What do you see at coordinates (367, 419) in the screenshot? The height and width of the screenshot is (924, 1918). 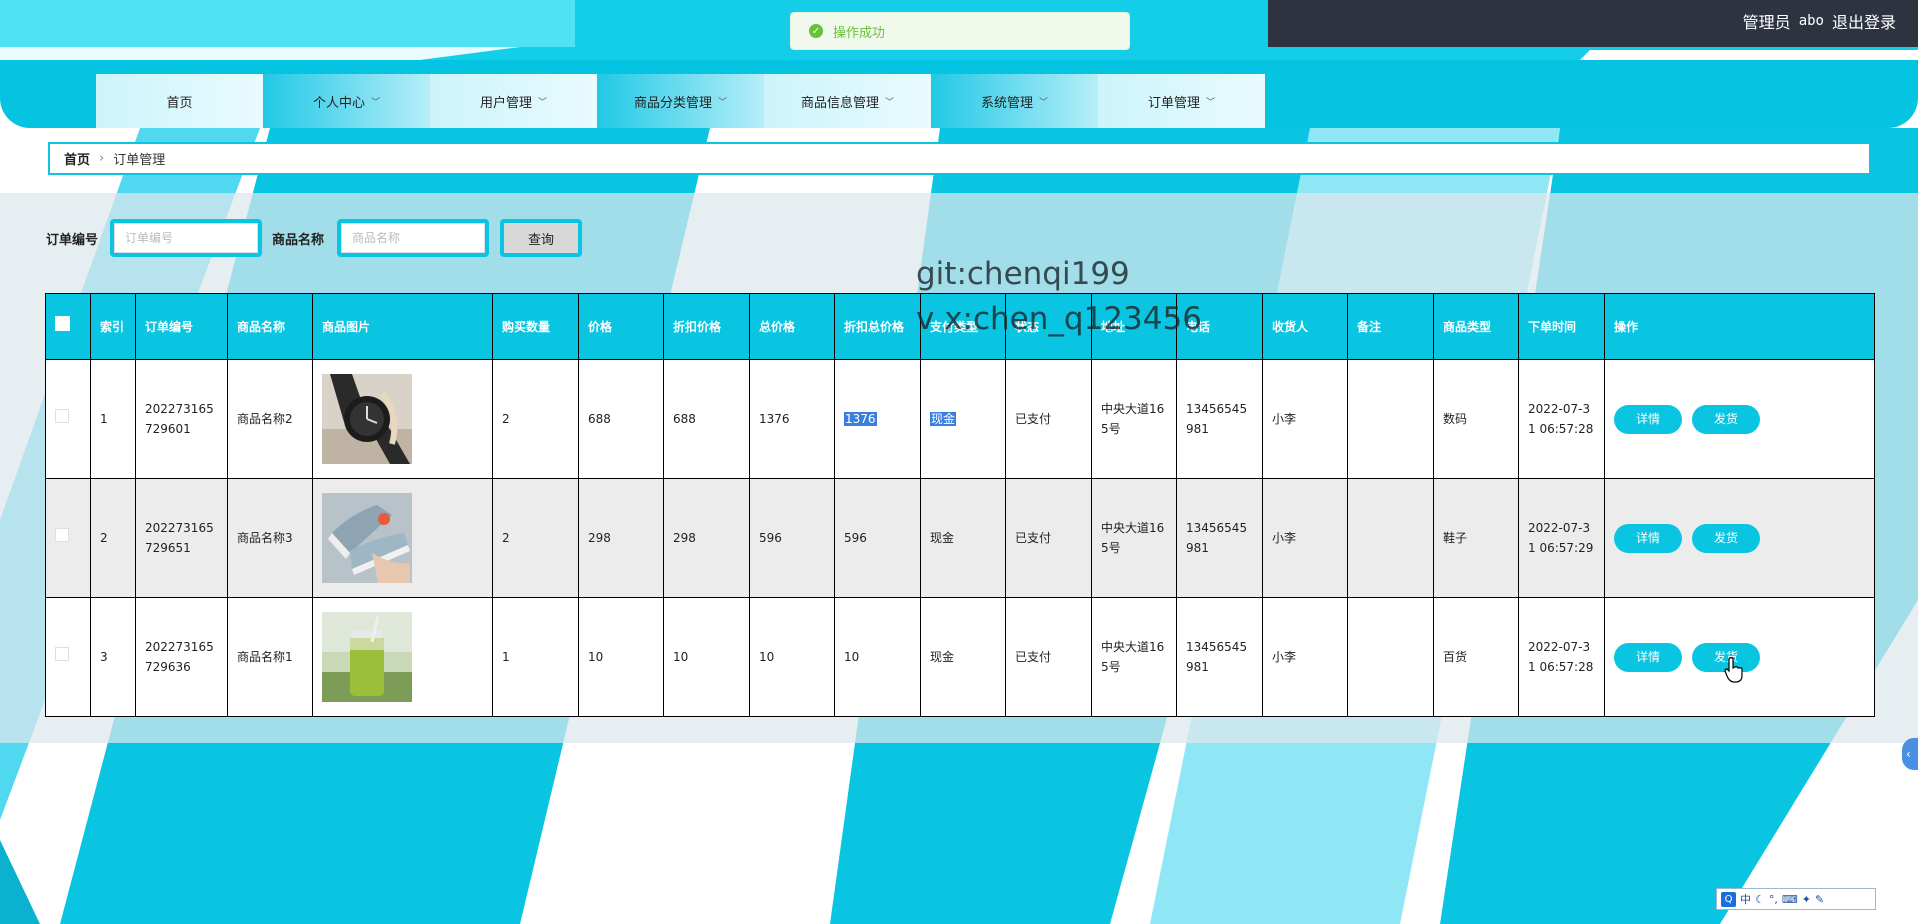 I see `watch-product-image` at bounding box center [367, 419].